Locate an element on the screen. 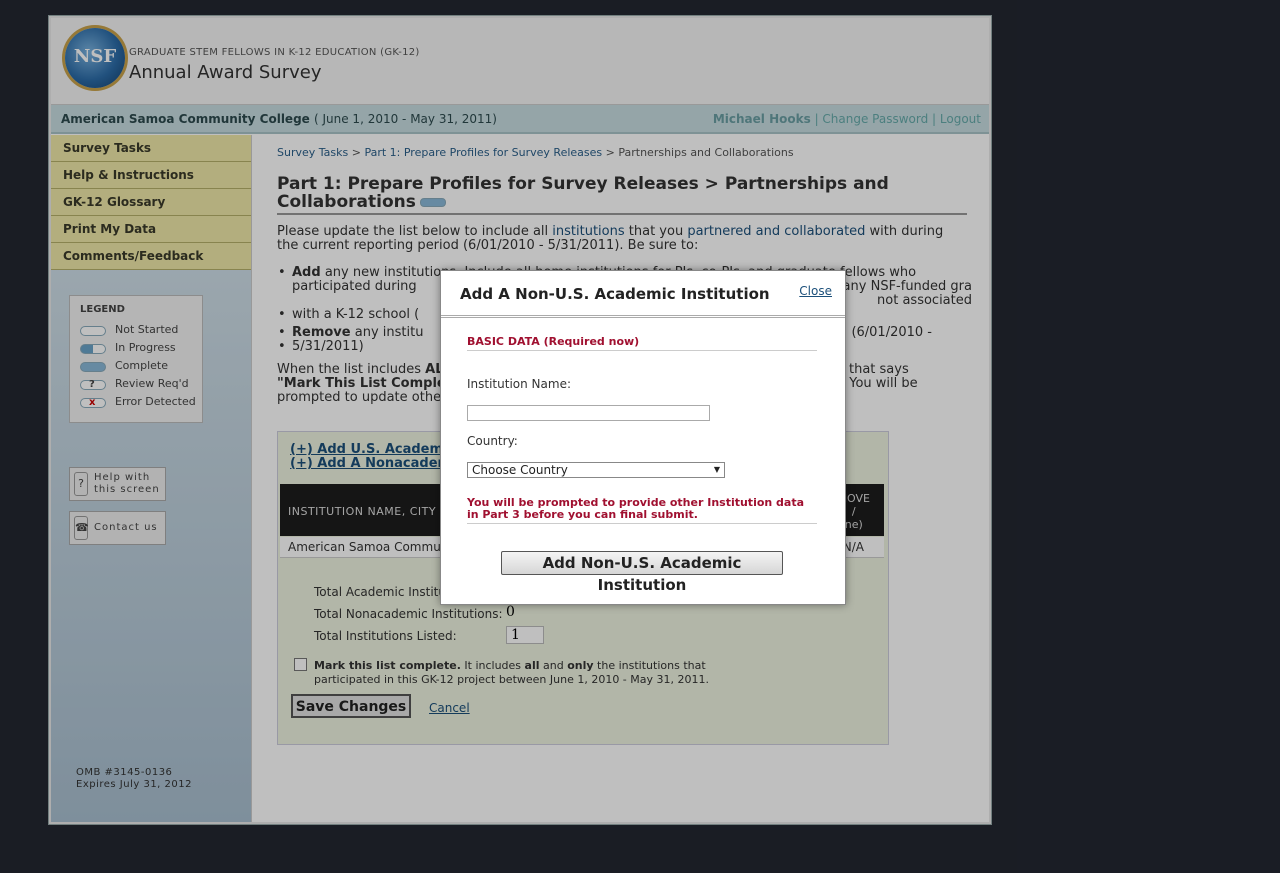  country-label: Country: is located at coordinates (492, 441).